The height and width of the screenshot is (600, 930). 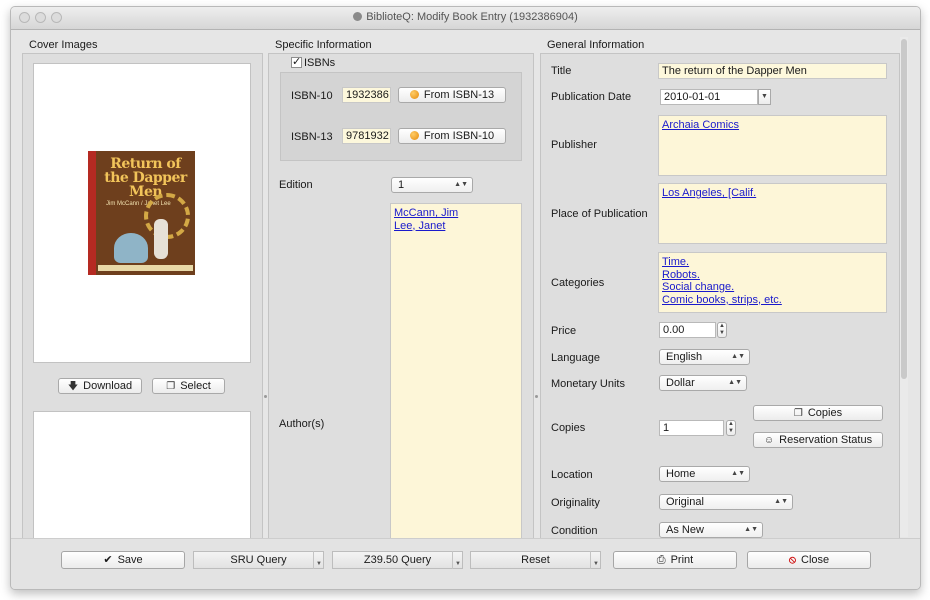 What do you see at coordinates (568, 428) in the screenshot?
I see `copies-label: Copies` at bounding box center [568, 428].